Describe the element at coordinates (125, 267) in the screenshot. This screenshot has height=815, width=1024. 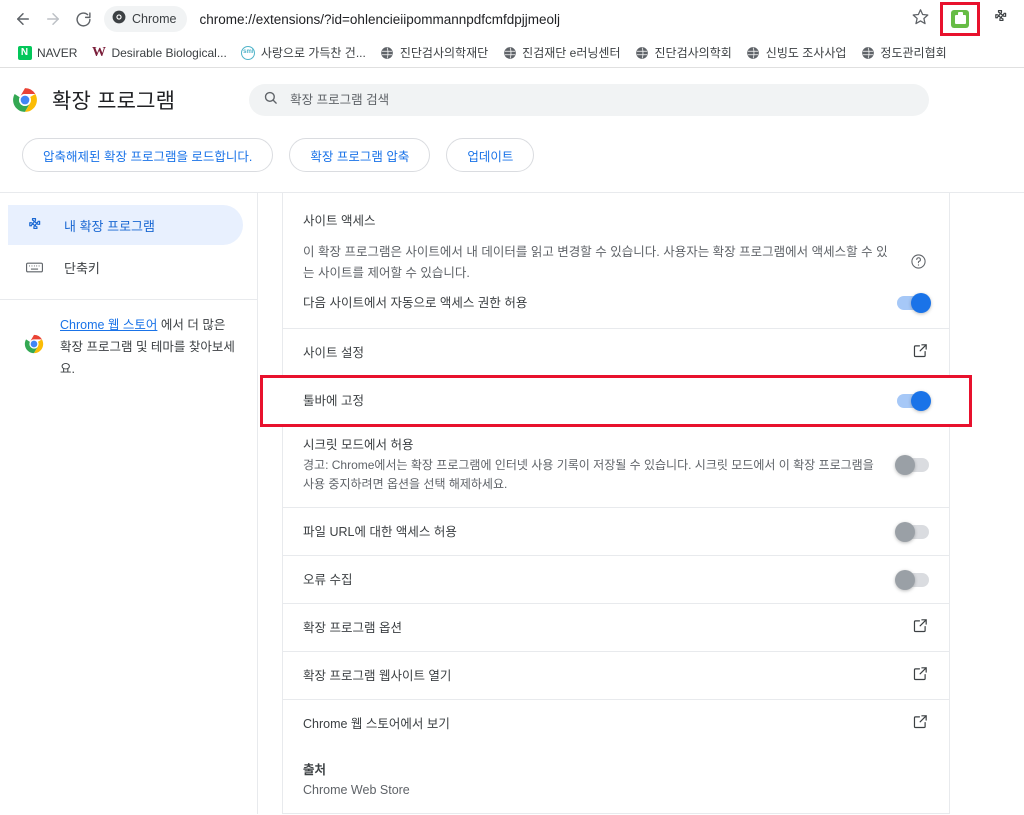
I see `sidebar-item-shortcuts: 단축키` at that location.